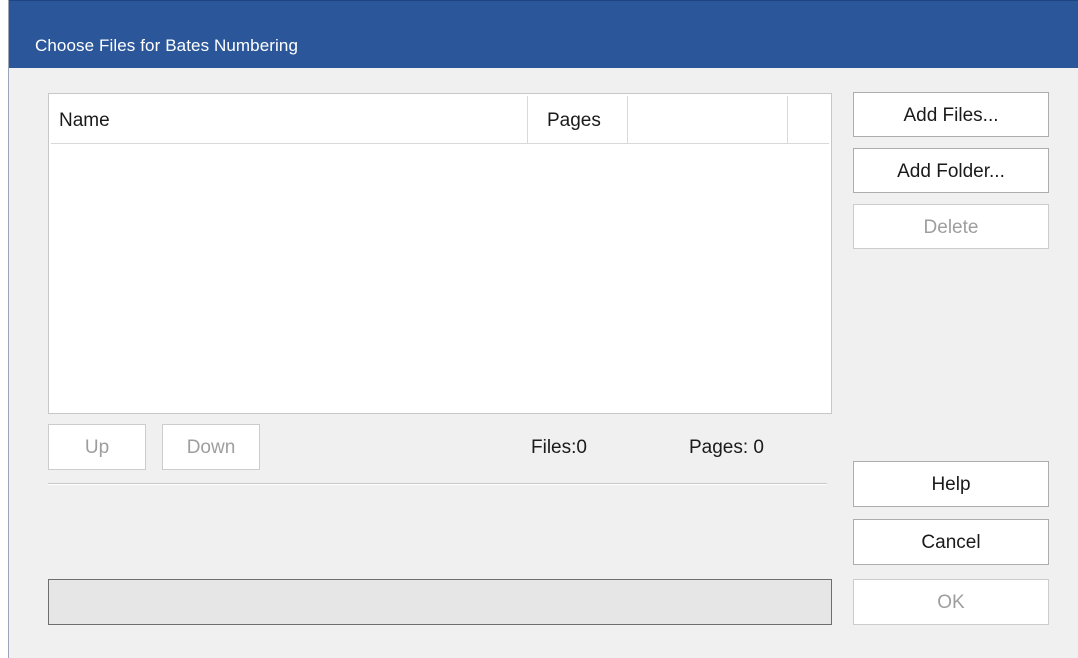 This screenshot has height=658, width=1078. Describe the element at coordinates (543, 34) in the screenshot. I see `title-bar: Choose Files for Bates Numbering` at that location.